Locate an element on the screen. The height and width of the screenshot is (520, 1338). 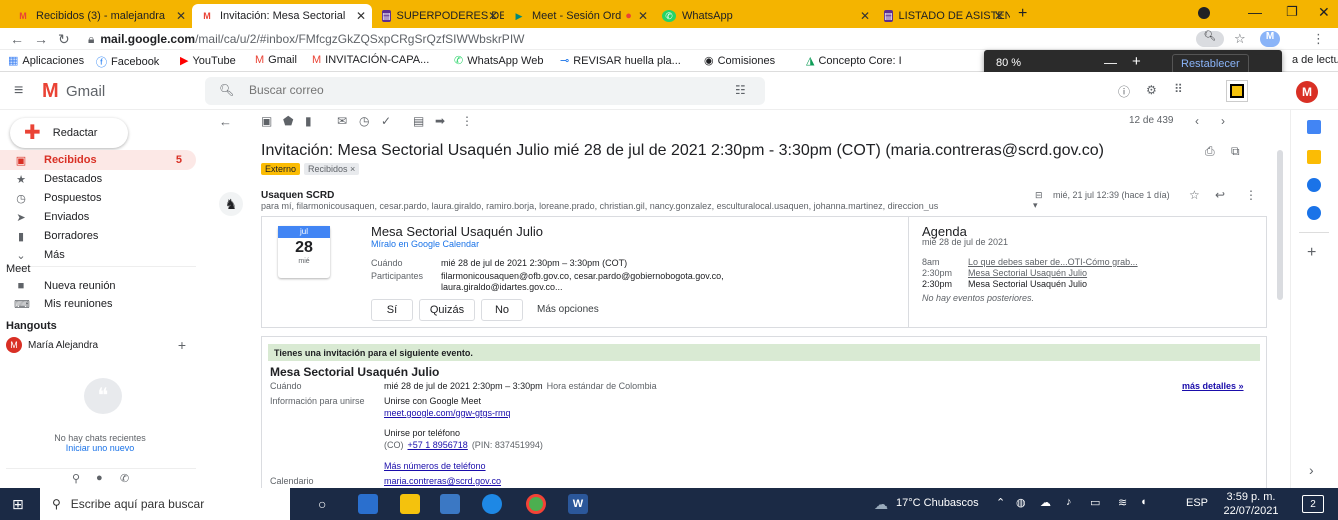
rsvp-no-button: No is located at coordinates (502, 310).